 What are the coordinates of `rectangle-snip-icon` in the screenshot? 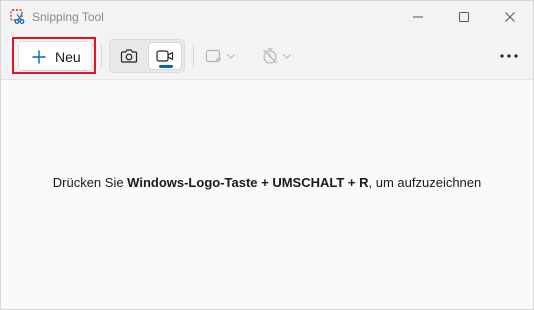 It's located at (213, 56).